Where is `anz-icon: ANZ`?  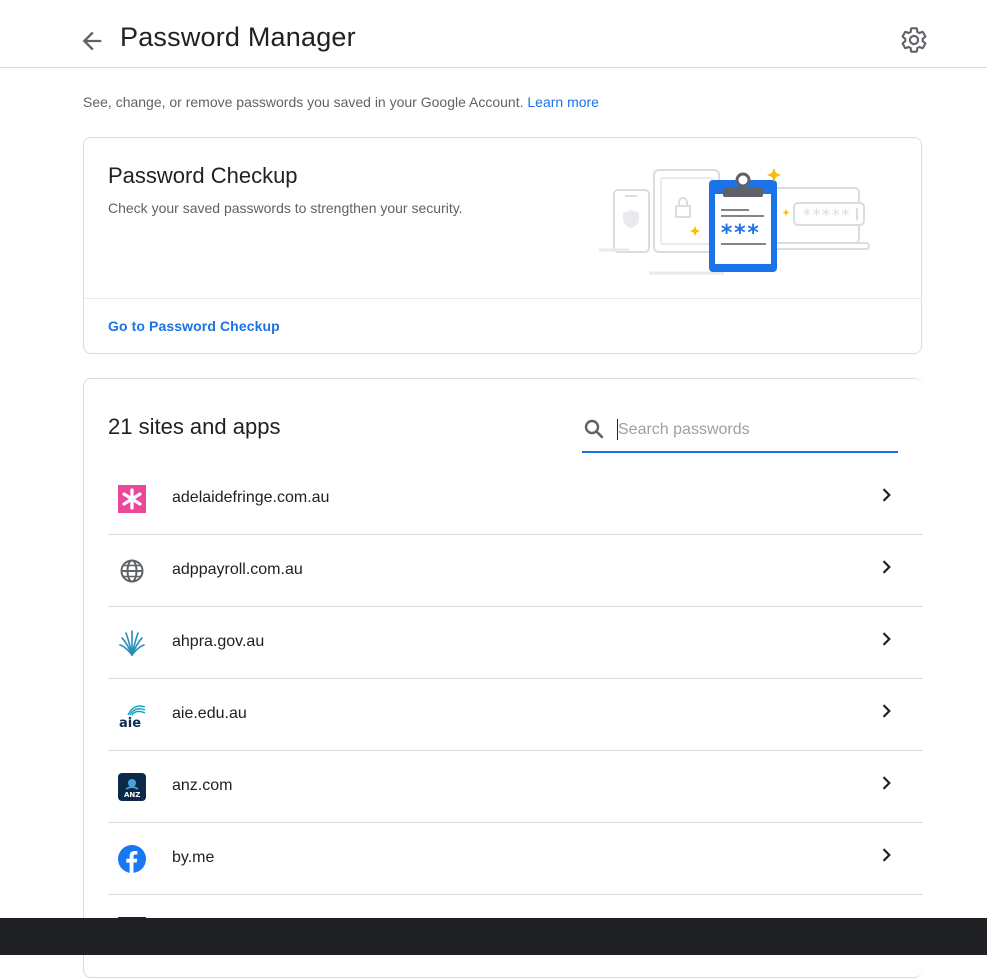 anz-icon: ANZ is located at coordinates (132, 787).